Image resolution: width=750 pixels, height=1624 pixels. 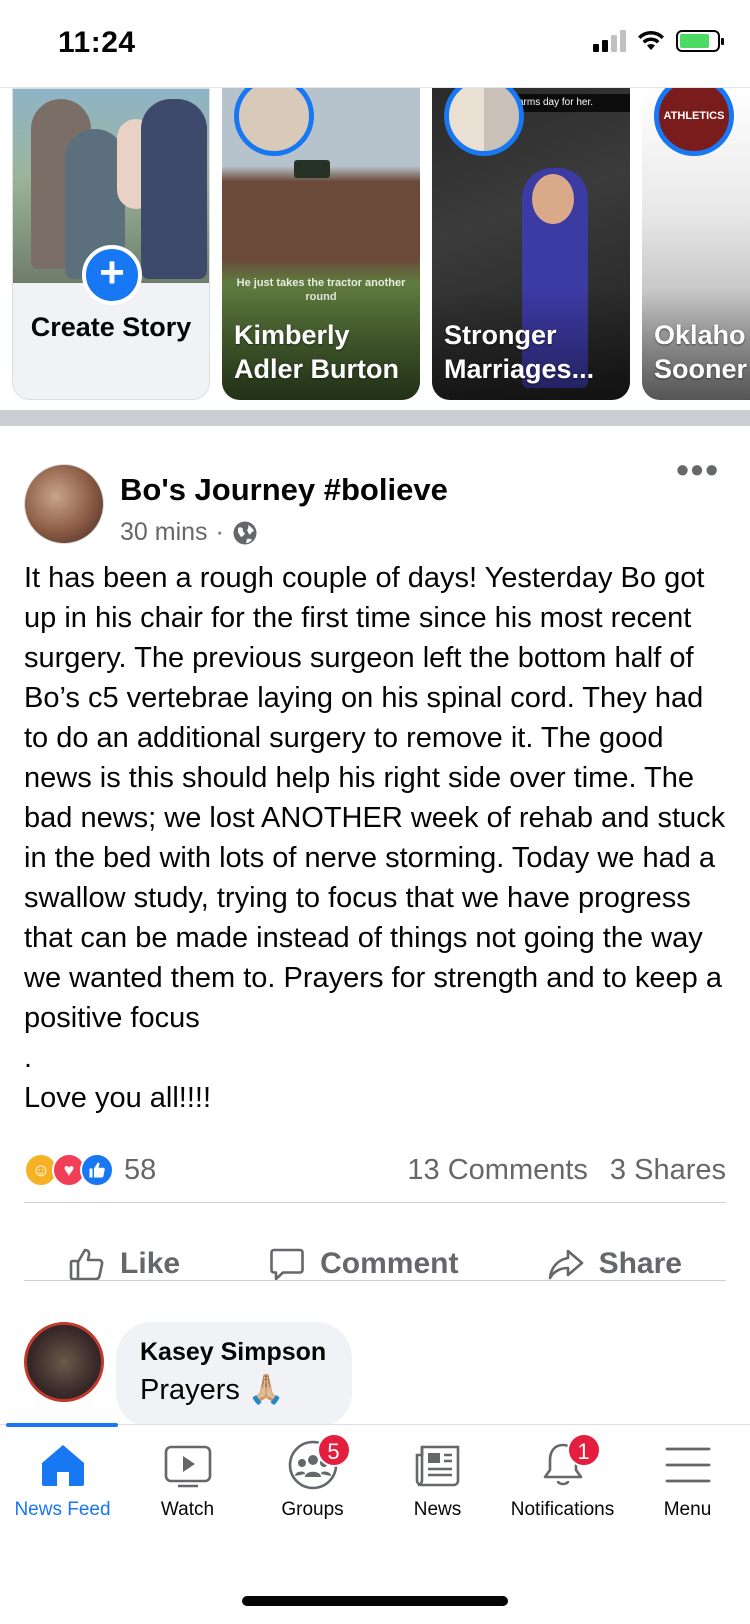 I want to click on section-divider, so click(x=375, y=418).